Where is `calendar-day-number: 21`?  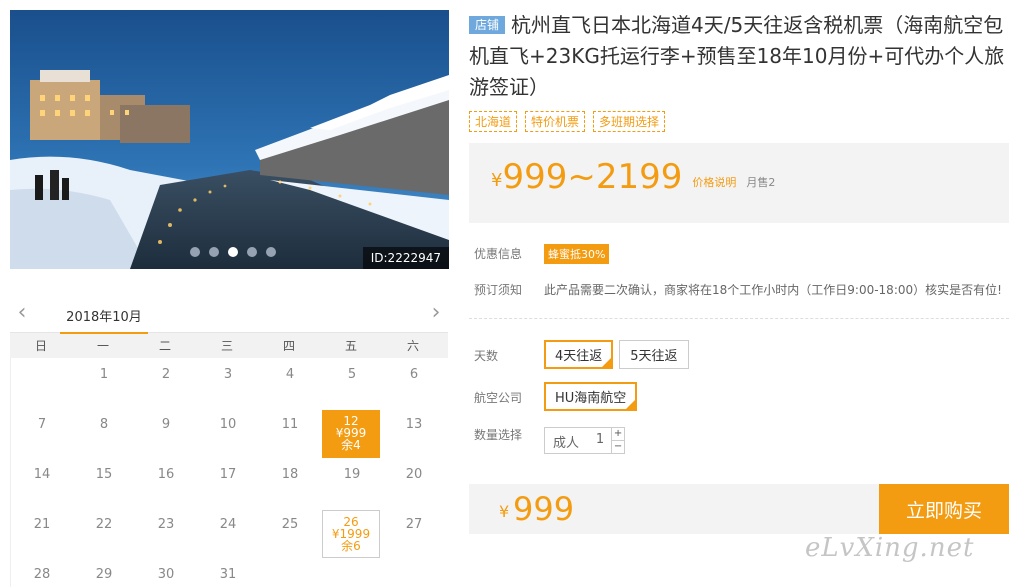
calendar-day-number: 21 is located at coordinates (42, 524).